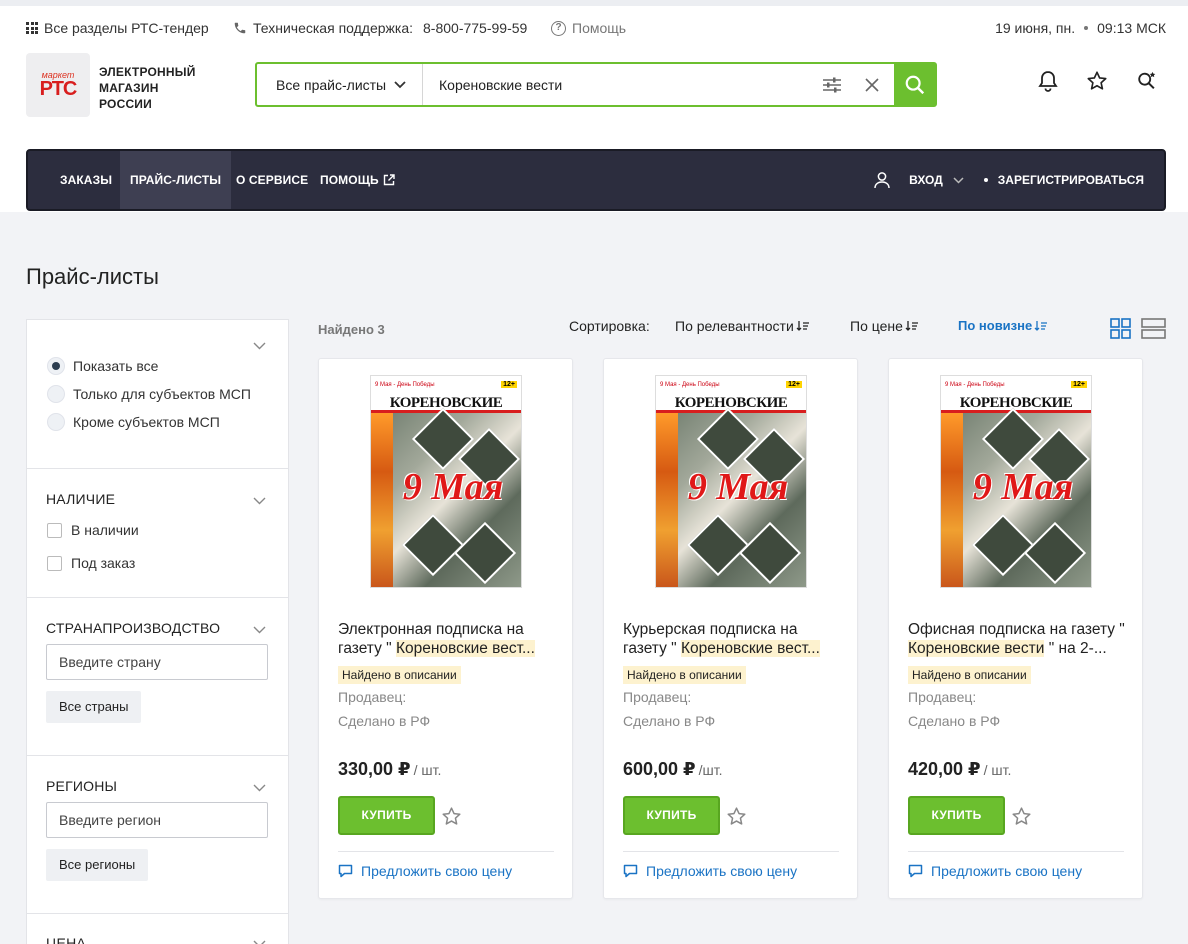 This screenshot has width=1188, height=944. I want to click on nav-item-about: О СЕРВИСЕ, so click(272, 180).